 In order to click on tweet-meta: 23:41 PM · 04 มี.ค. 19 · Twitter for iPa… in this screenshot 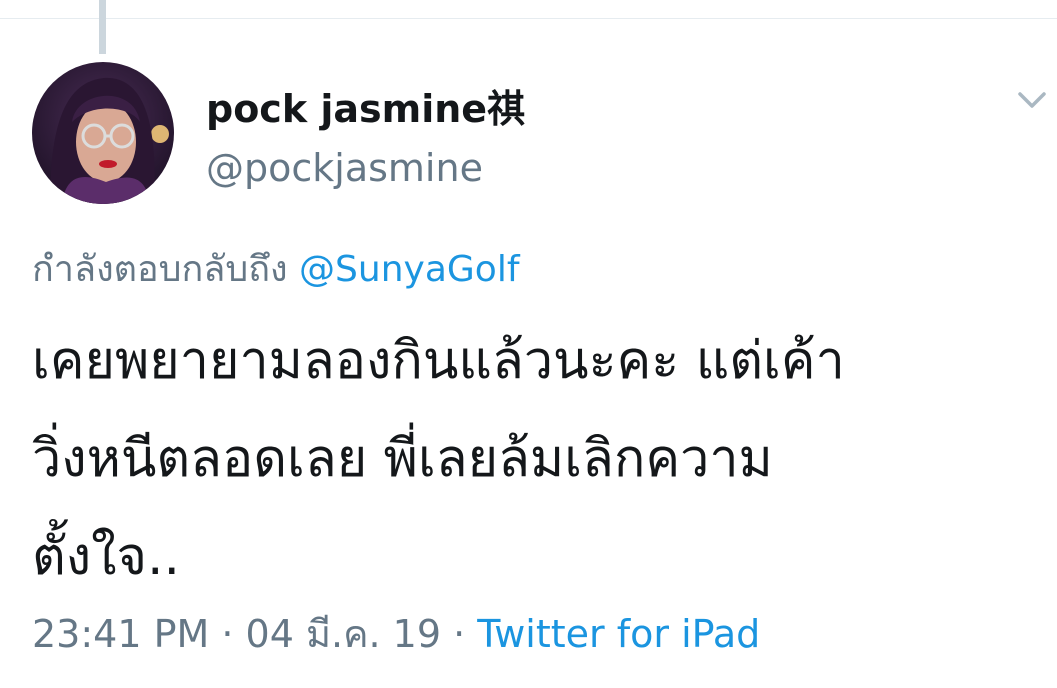, I will do `click(396, 633)`.